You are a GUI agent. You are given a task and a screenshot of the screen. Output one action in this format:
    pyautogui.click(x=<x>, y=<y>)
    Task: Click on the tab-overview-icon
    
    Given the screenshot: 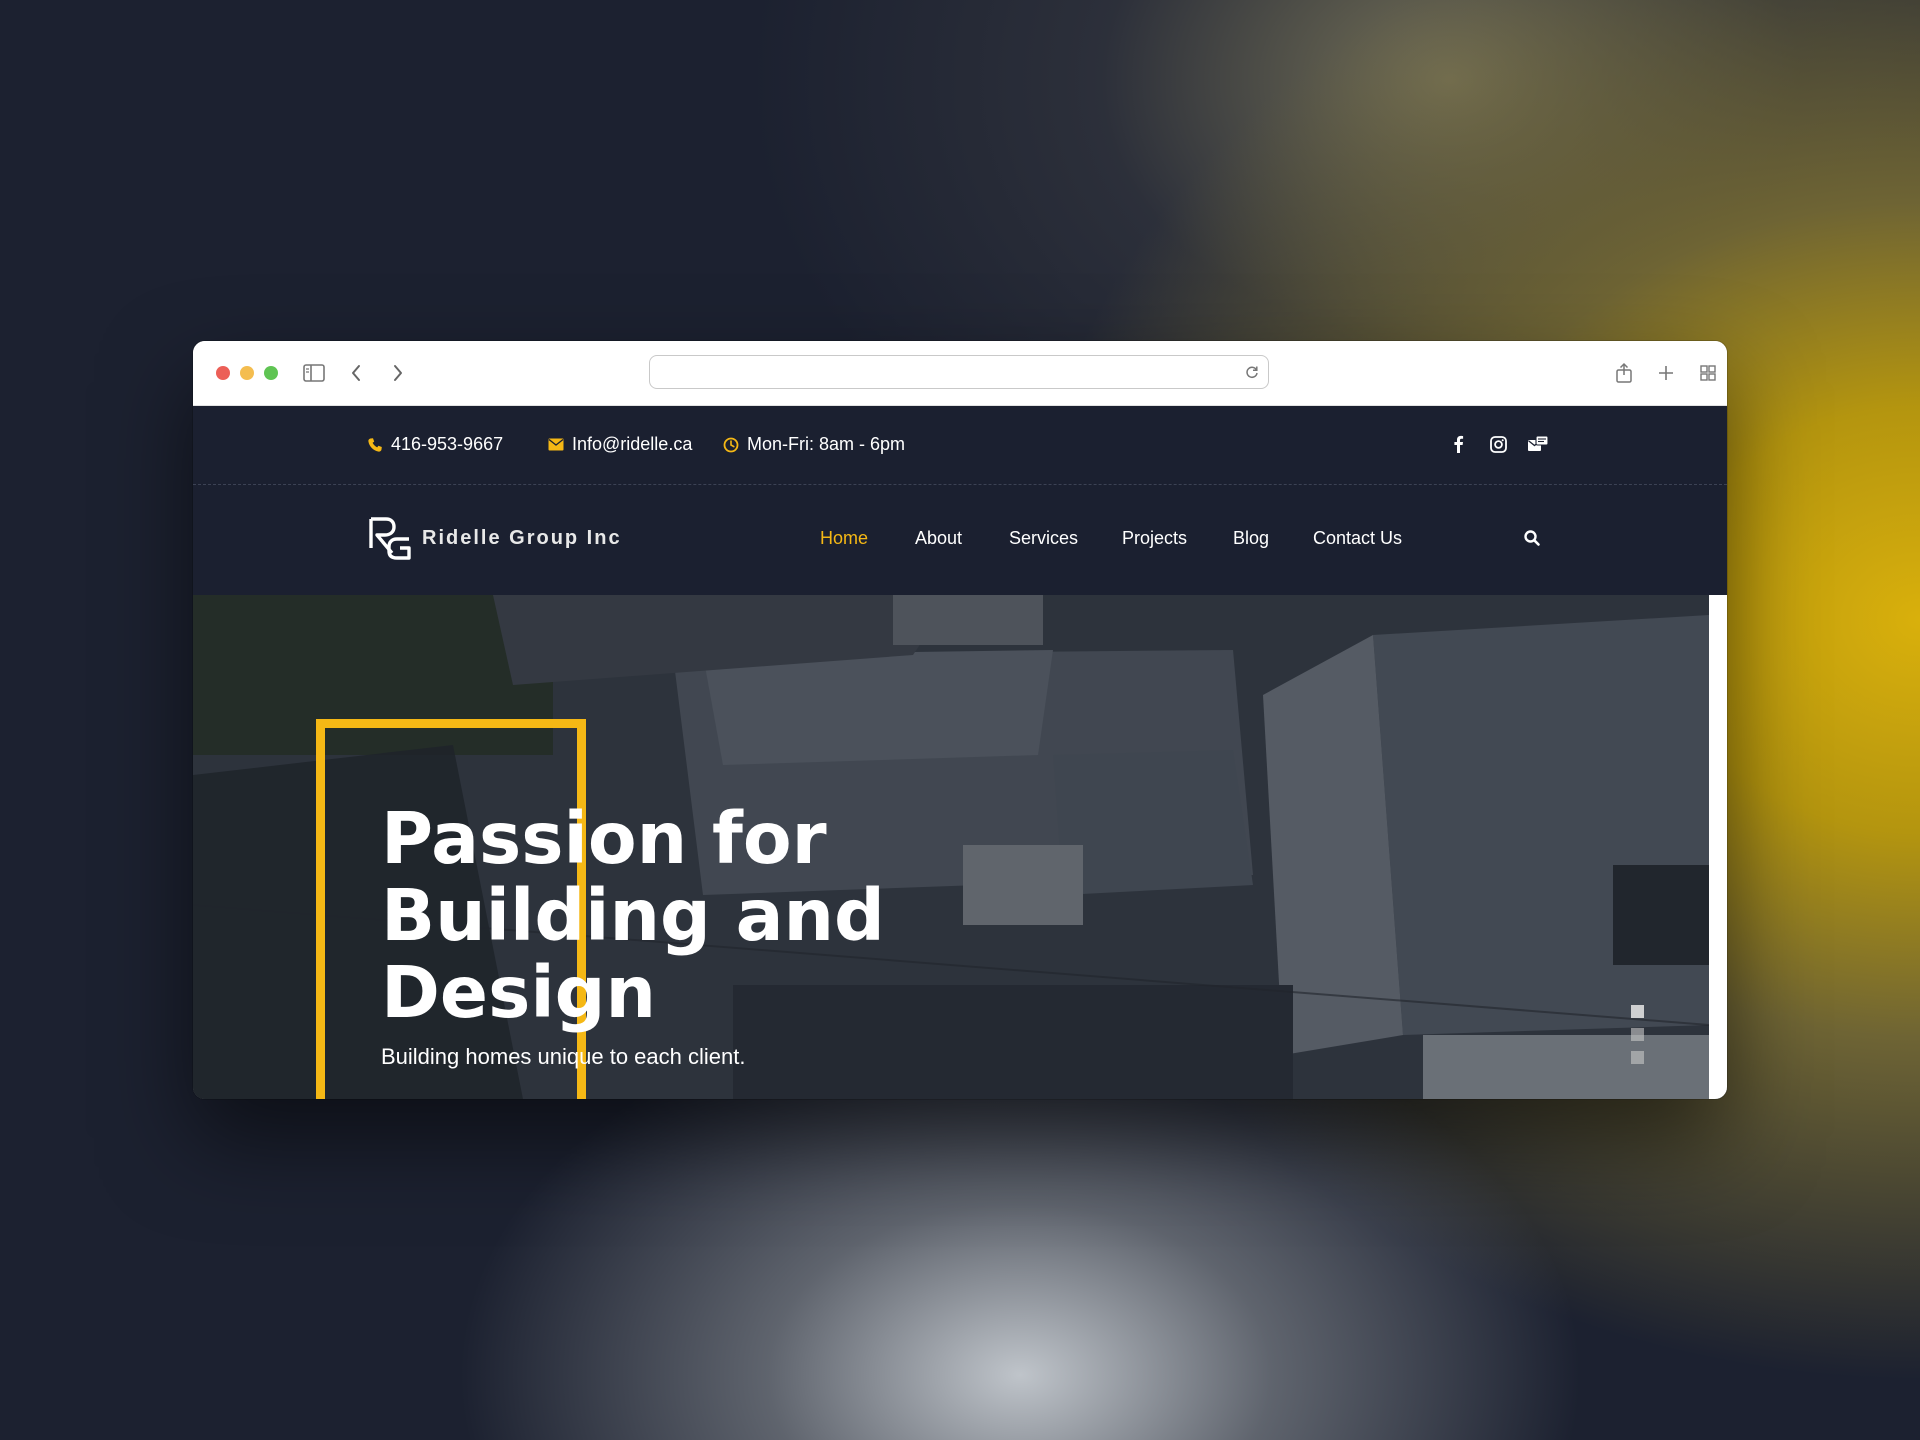 What is the action you would take?
    pyautogui.click(x=1708, y=373)
    